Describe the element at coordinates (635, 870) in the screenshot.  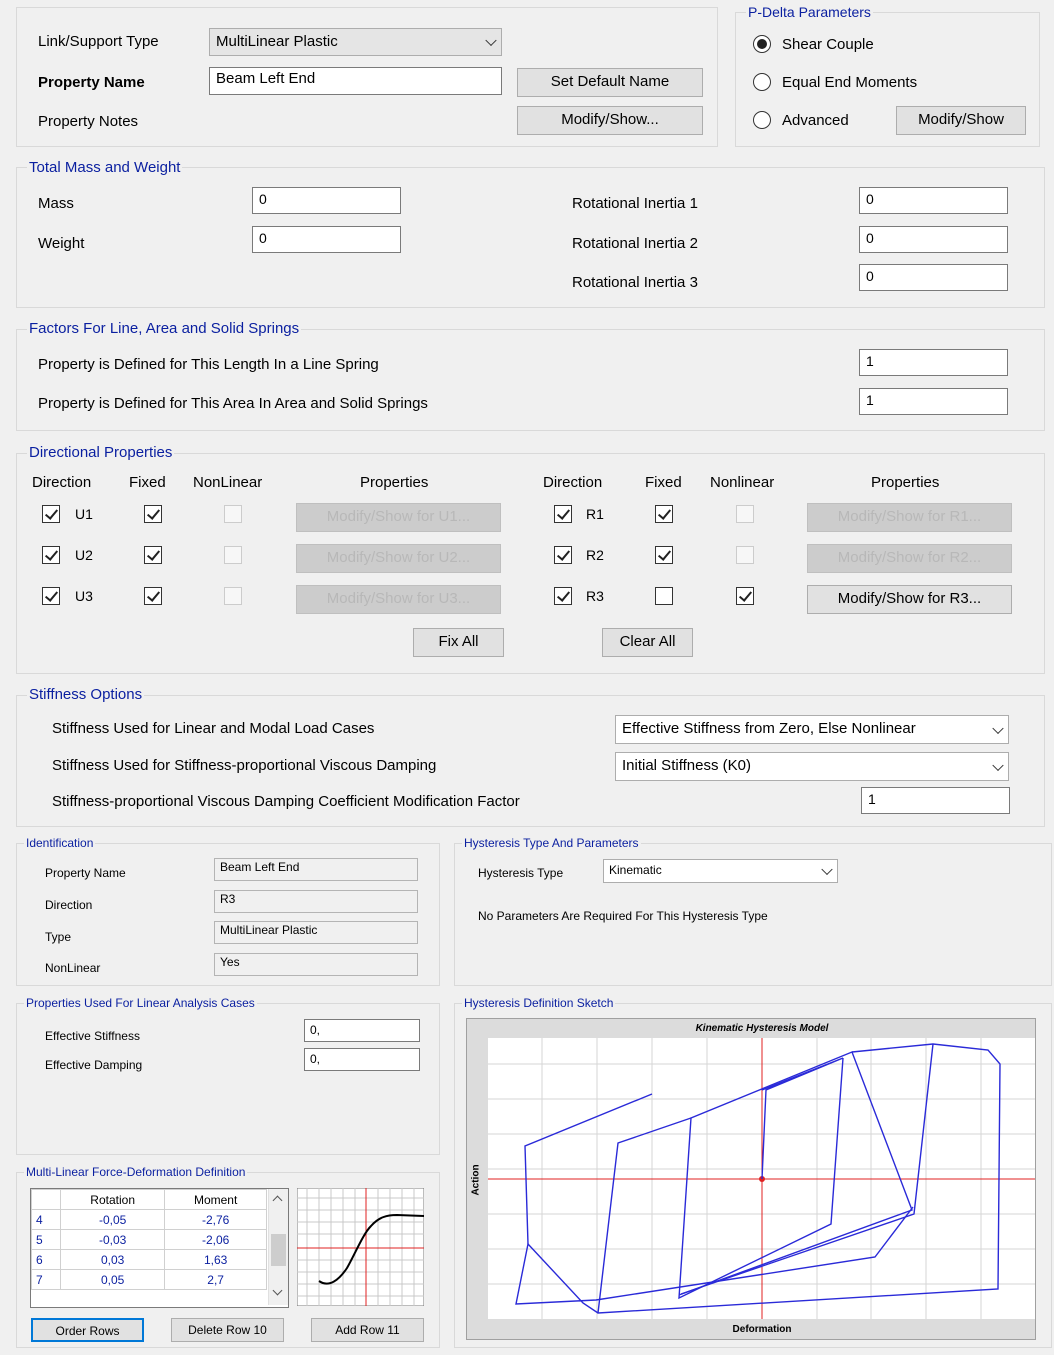
I see `hysteresis-type-value: Kinematic` at that location.